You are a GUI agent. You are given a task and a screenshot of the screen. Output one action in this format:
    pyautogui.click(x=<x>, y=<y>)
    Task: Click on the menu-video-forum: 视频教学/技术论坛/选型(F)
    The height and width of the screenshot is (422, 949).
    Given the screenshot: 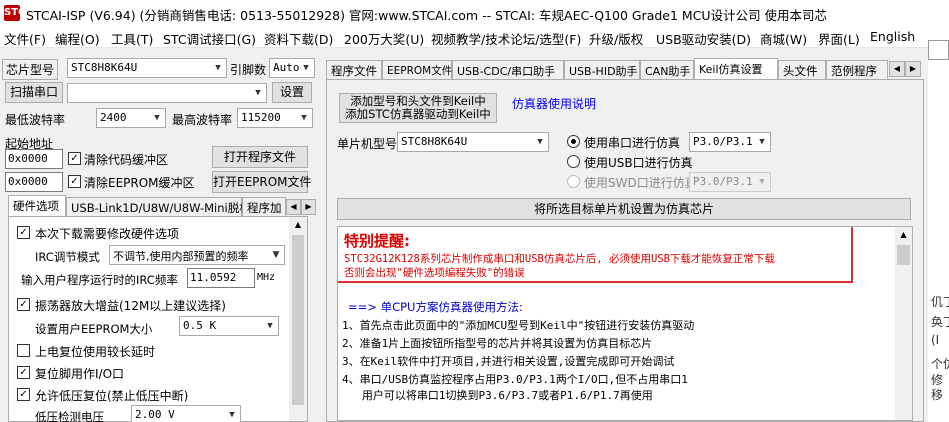 What is the action you would take?
    pyautogui.click(x=506, y=38)
    